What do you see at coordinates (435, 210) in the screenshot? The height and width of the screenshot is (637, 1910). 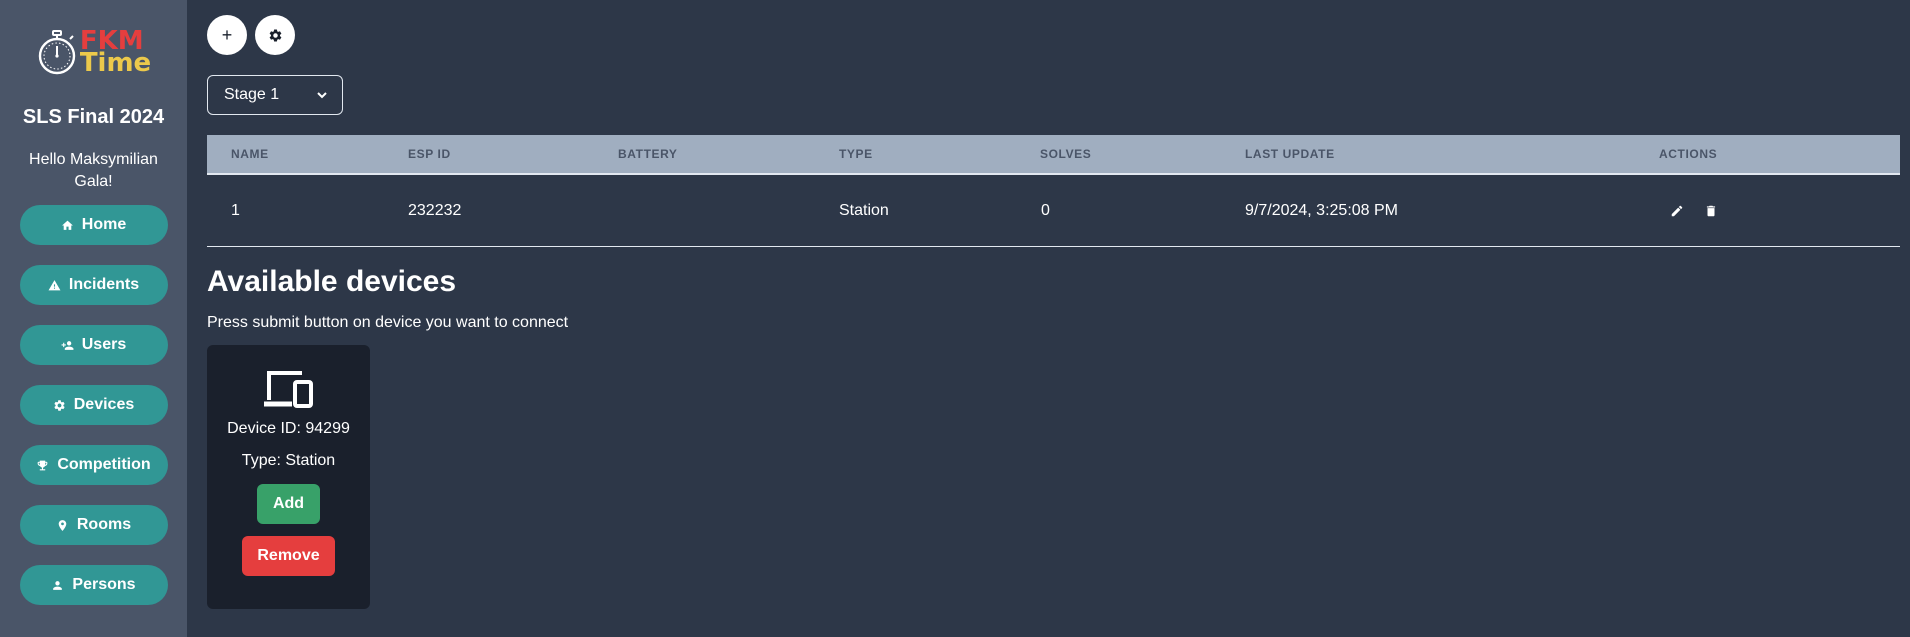 I see `cell-esp-id: 232232` at bounding box center [435, 210].